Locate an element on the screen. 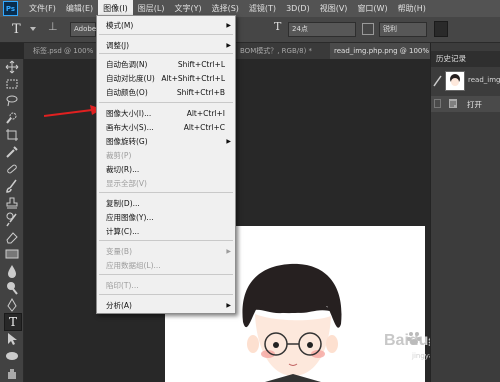  menu-file: 文件(F) is located at coordinates (42, 8).